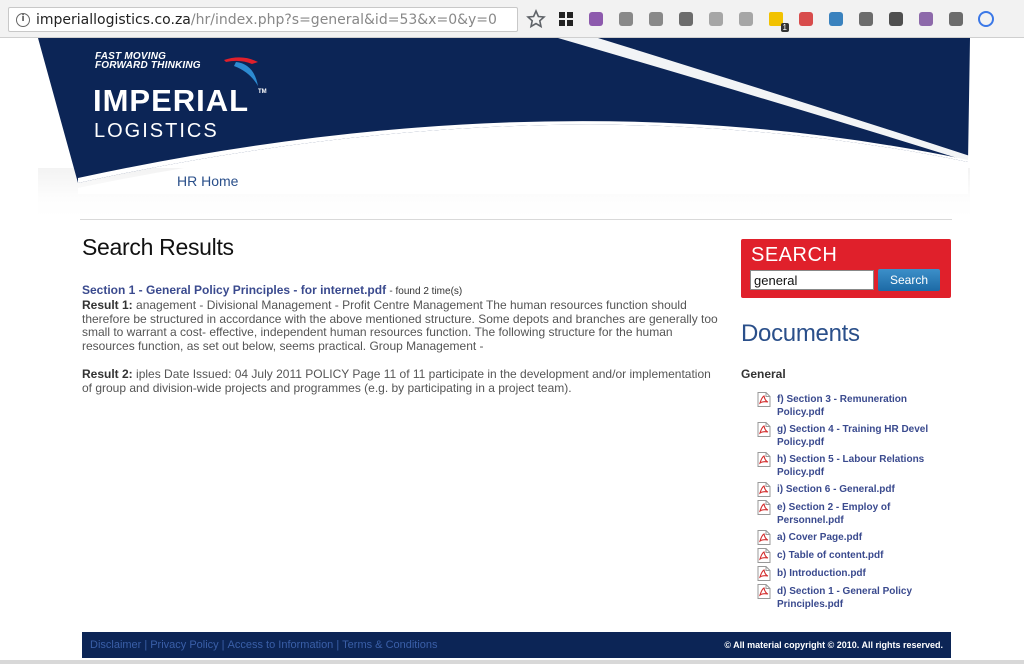  I want to click on bookmark-star-icon, so click(536, 19).